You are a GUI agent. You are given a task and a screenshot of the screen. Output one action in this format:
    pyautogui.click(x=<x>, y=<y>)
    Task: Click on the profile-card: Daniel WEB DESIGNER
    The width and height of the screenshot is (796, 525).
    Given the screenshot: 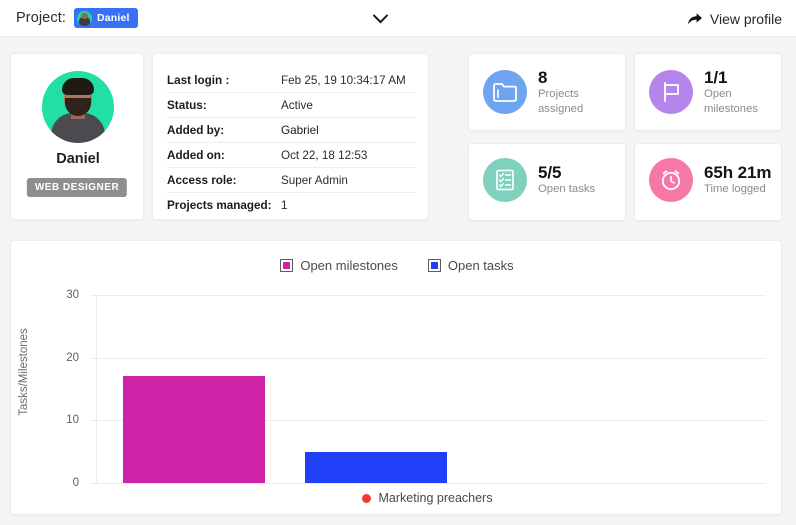 What is the action you would take?
    pyautogui.click(x=77, y=136)
    